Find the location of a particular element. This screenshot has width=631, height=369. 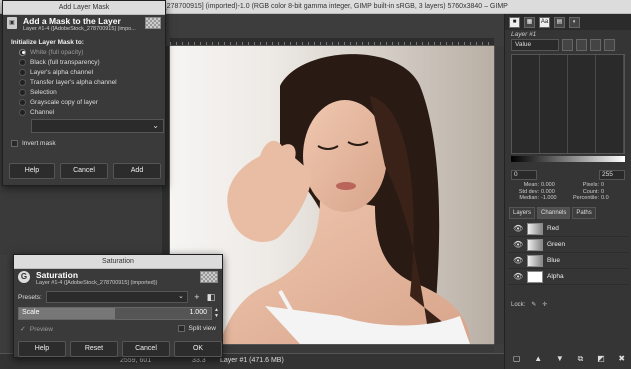

reset-button: Reset is located at coordinates (94, 349).